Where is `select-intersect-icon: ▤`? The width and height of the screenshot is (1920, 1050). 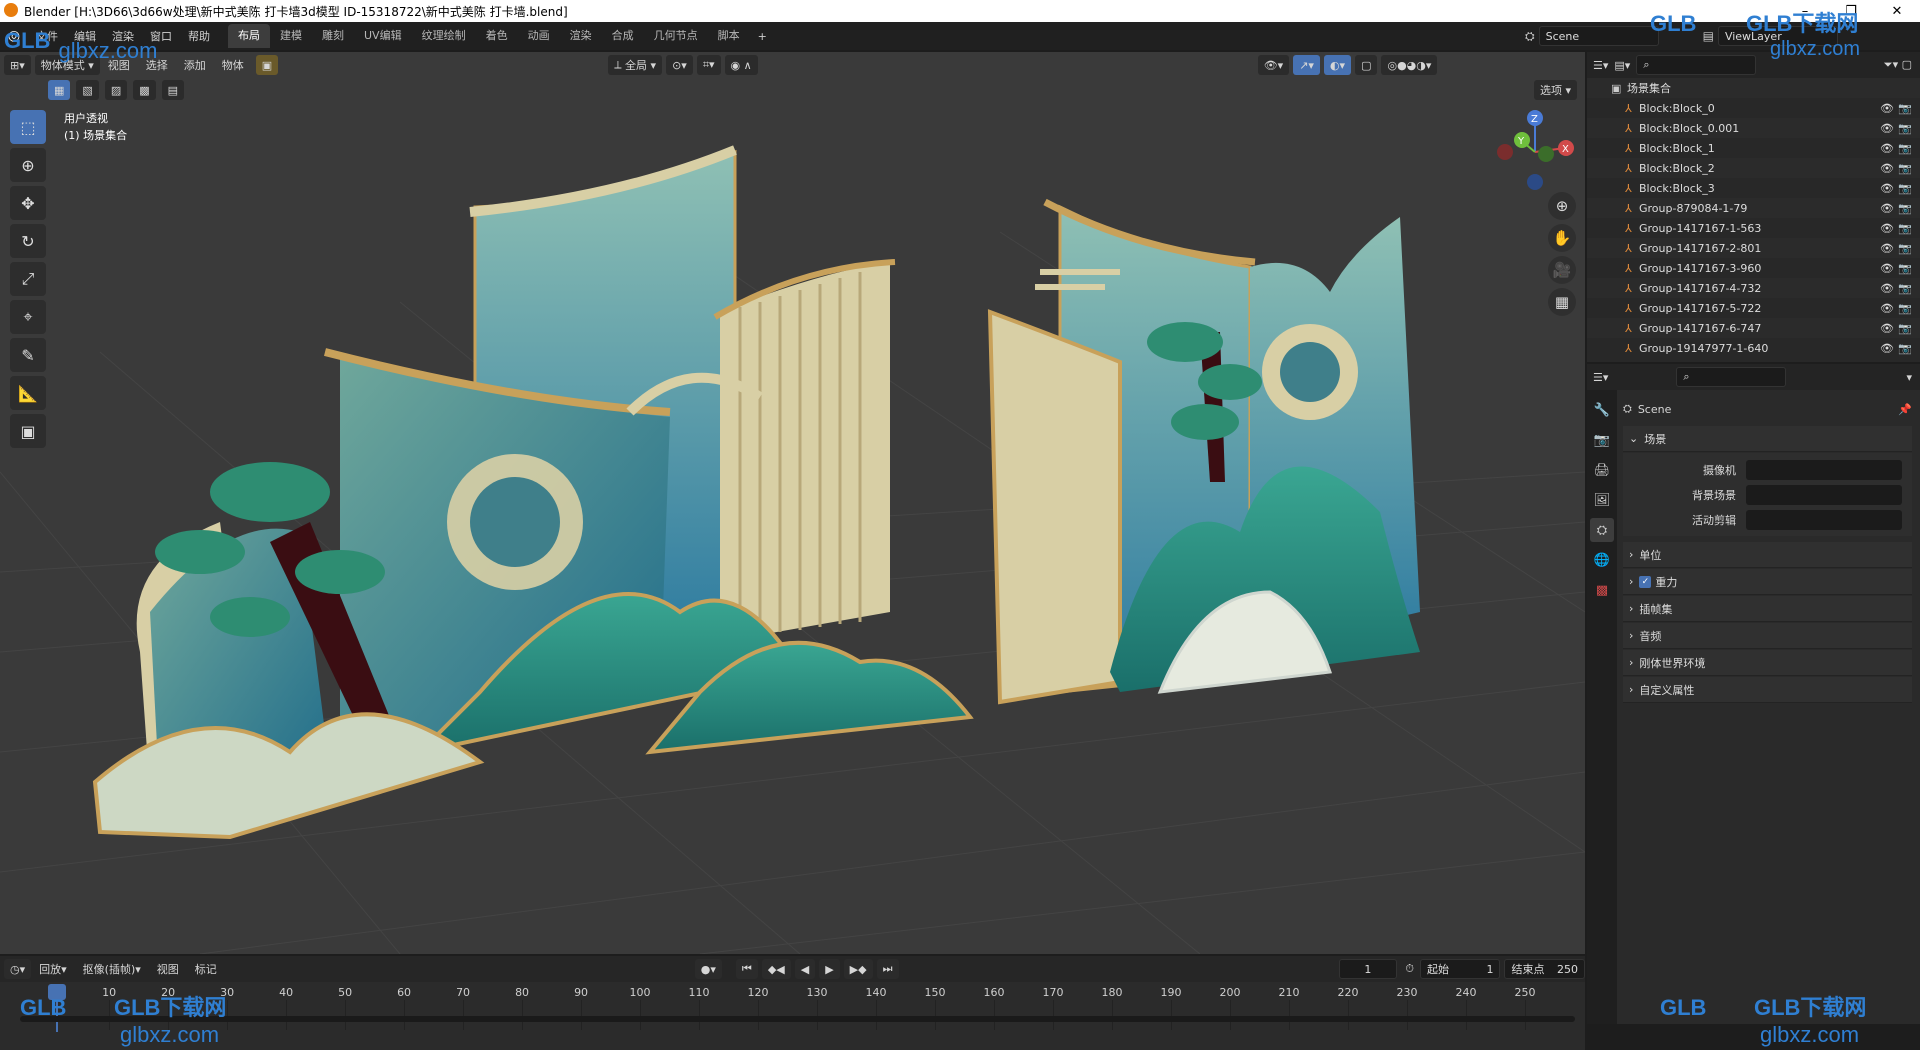 select-intersect-icon: ▤ is located at coordinates (173, 90).